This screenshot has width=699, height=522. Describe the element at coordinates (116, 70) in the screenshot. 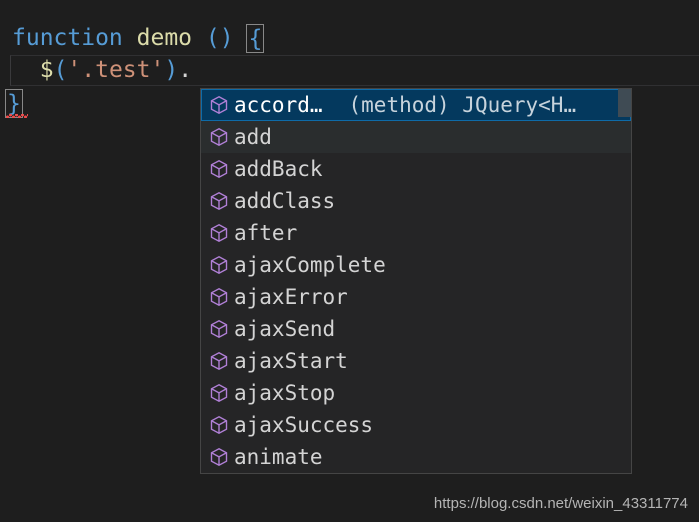

I see `token-string-selector: '.test'` at that location.